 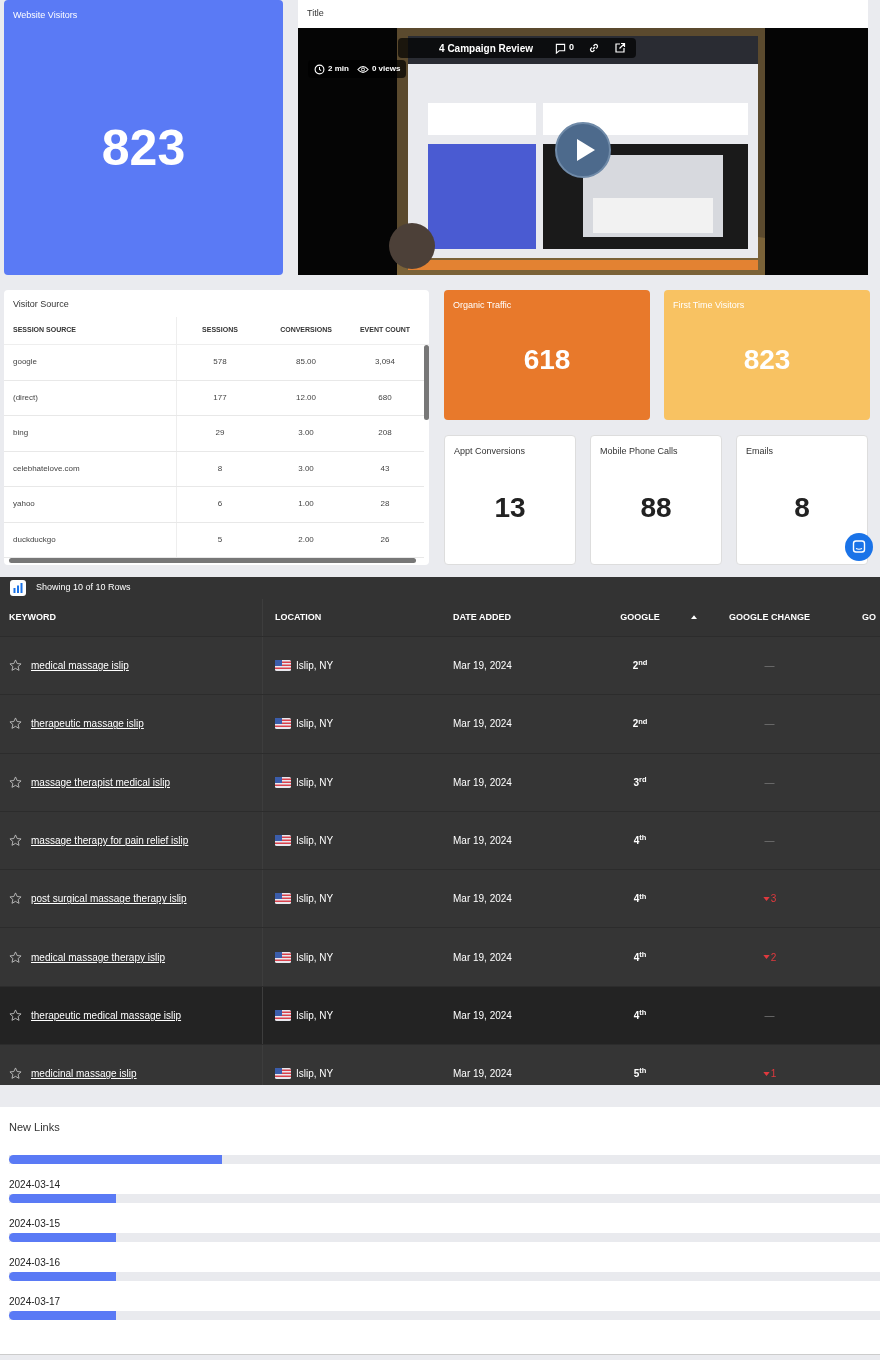 I want to click on bar-chart-icon, so click(x=18, y=588).